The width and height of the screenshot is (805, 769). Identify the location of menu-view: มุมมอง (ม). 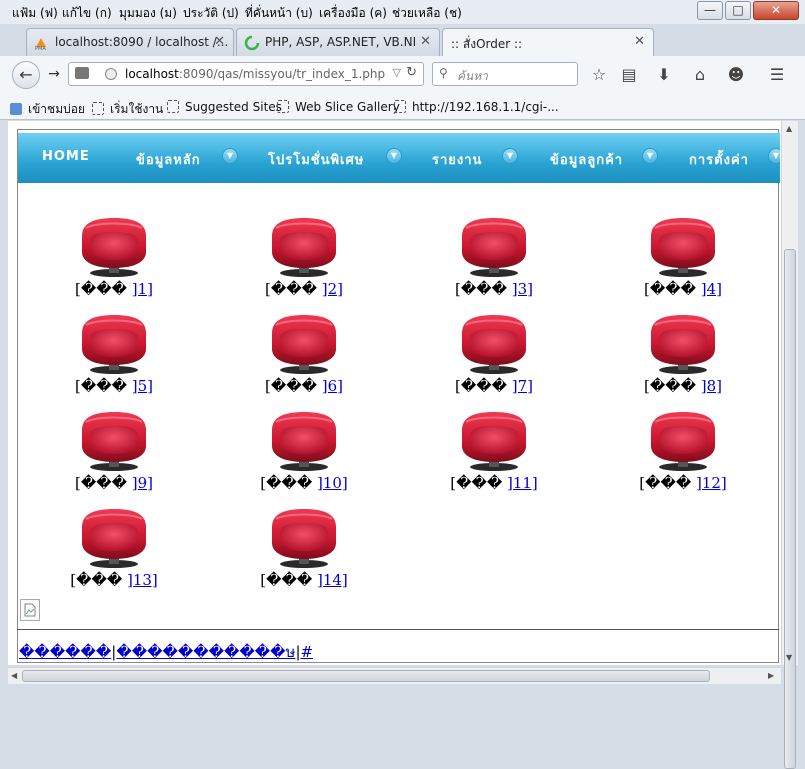
(148, 13).